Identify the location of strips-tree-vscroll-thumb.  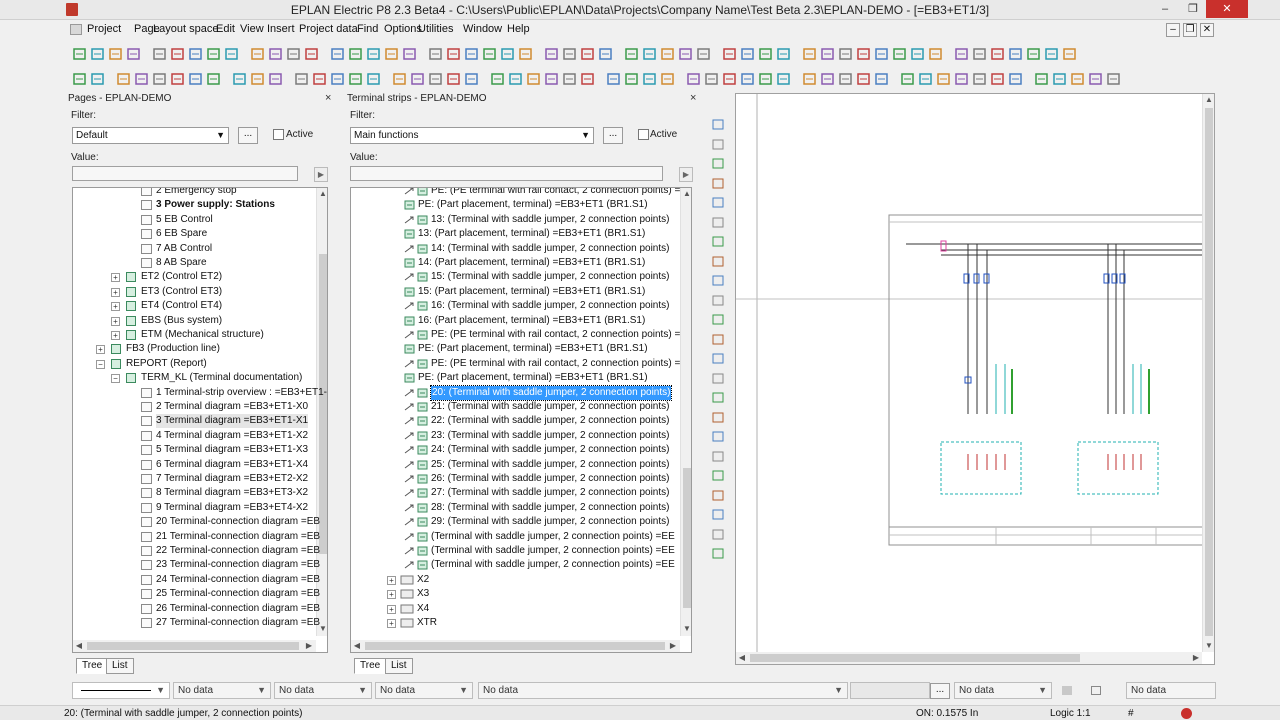
(687, 538).